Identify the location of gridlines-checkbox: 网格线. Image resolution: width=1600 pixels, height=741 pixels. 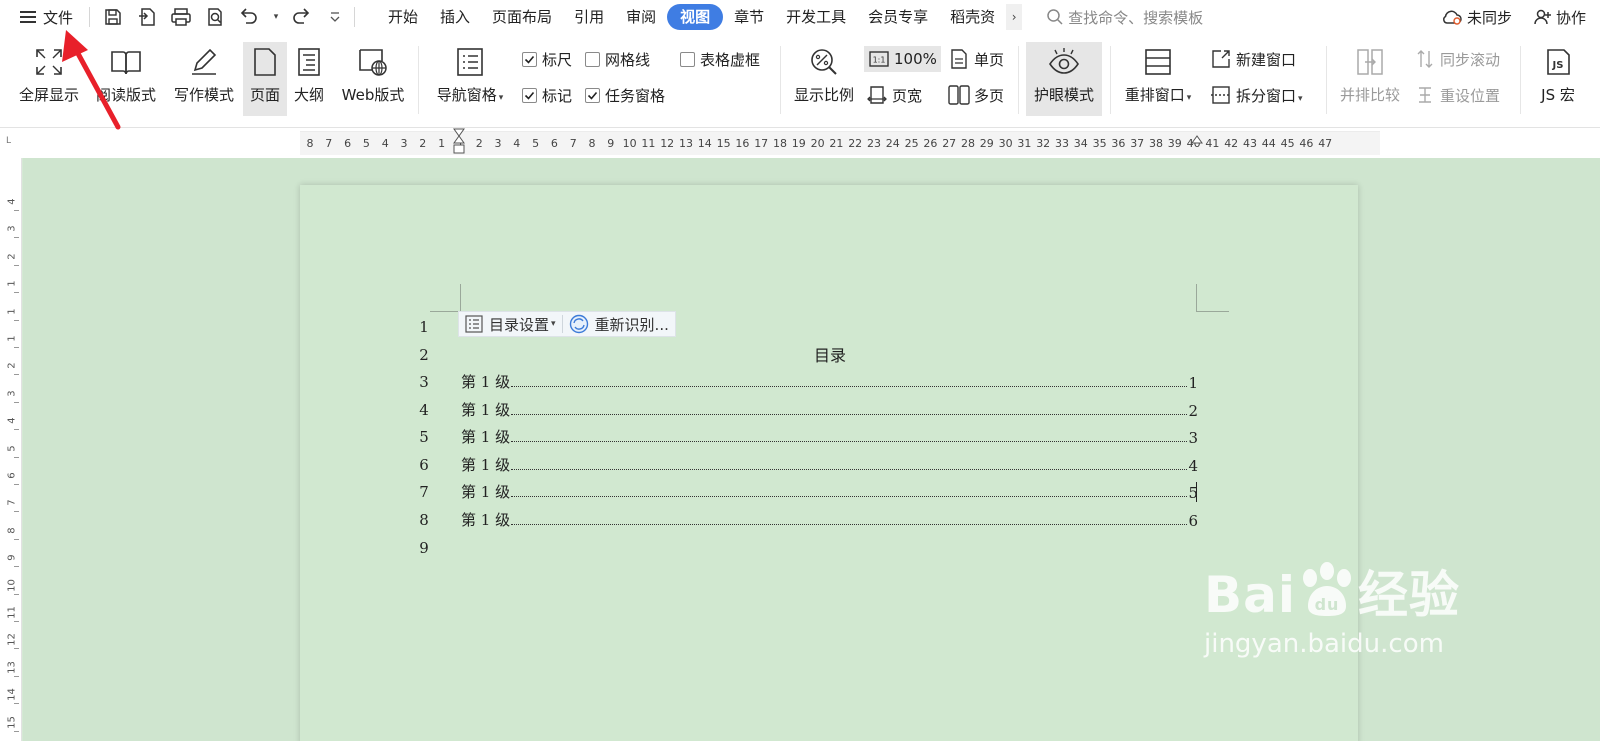
(617, 59).